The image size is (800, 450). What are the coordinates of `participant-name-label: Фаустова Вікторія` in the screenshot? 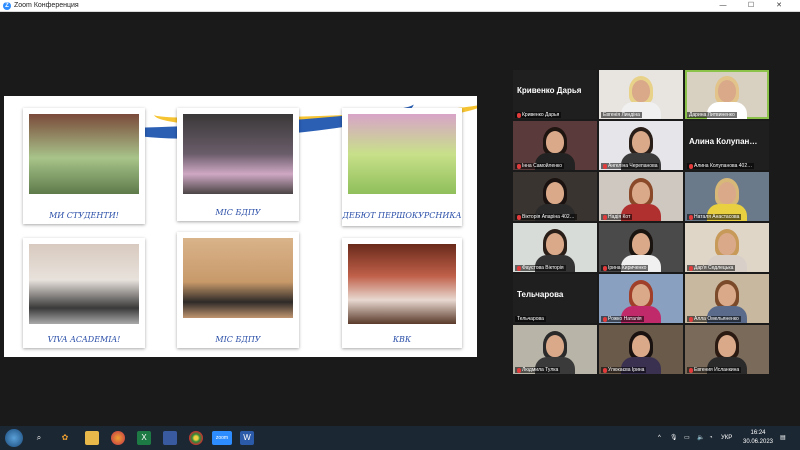 It's located at (540, 268).